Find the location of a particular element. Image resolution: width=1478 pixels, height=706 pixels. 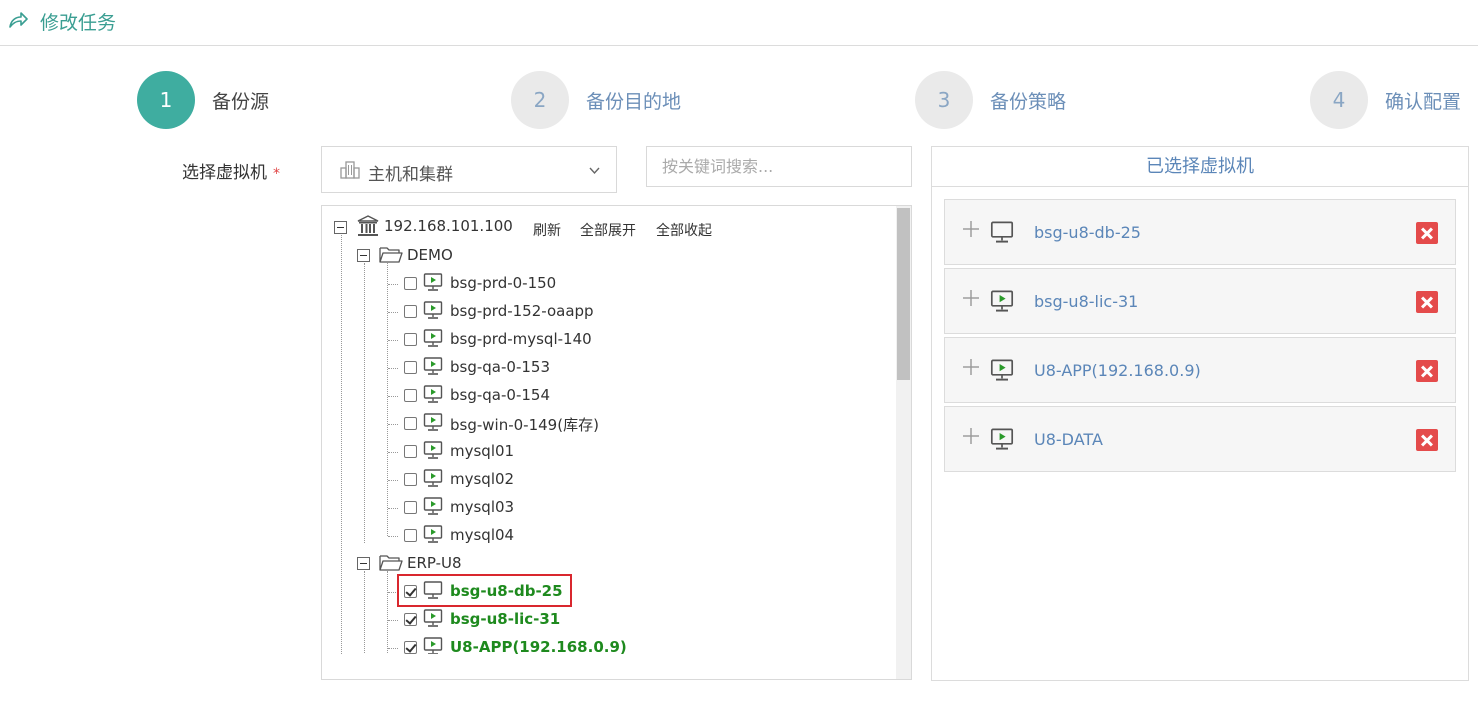

vm-label: bsg-u8-lic-31 is located at coordinates (505, 619).